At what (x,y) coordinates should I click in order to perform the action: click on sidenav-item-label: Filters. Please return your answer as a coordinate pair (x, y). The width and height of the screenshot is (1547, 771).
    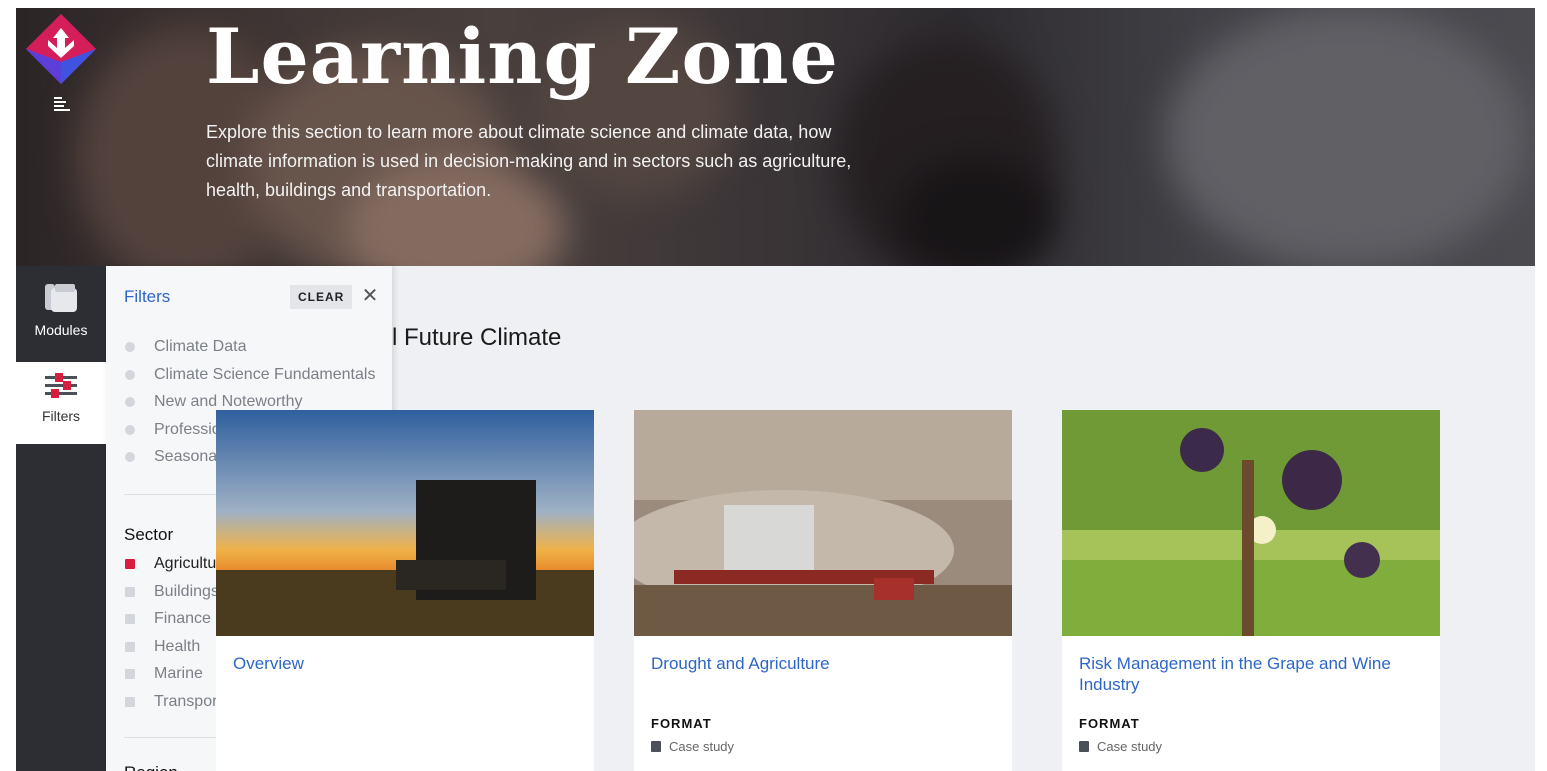
    Looking at the image, I should click on (61, 416).